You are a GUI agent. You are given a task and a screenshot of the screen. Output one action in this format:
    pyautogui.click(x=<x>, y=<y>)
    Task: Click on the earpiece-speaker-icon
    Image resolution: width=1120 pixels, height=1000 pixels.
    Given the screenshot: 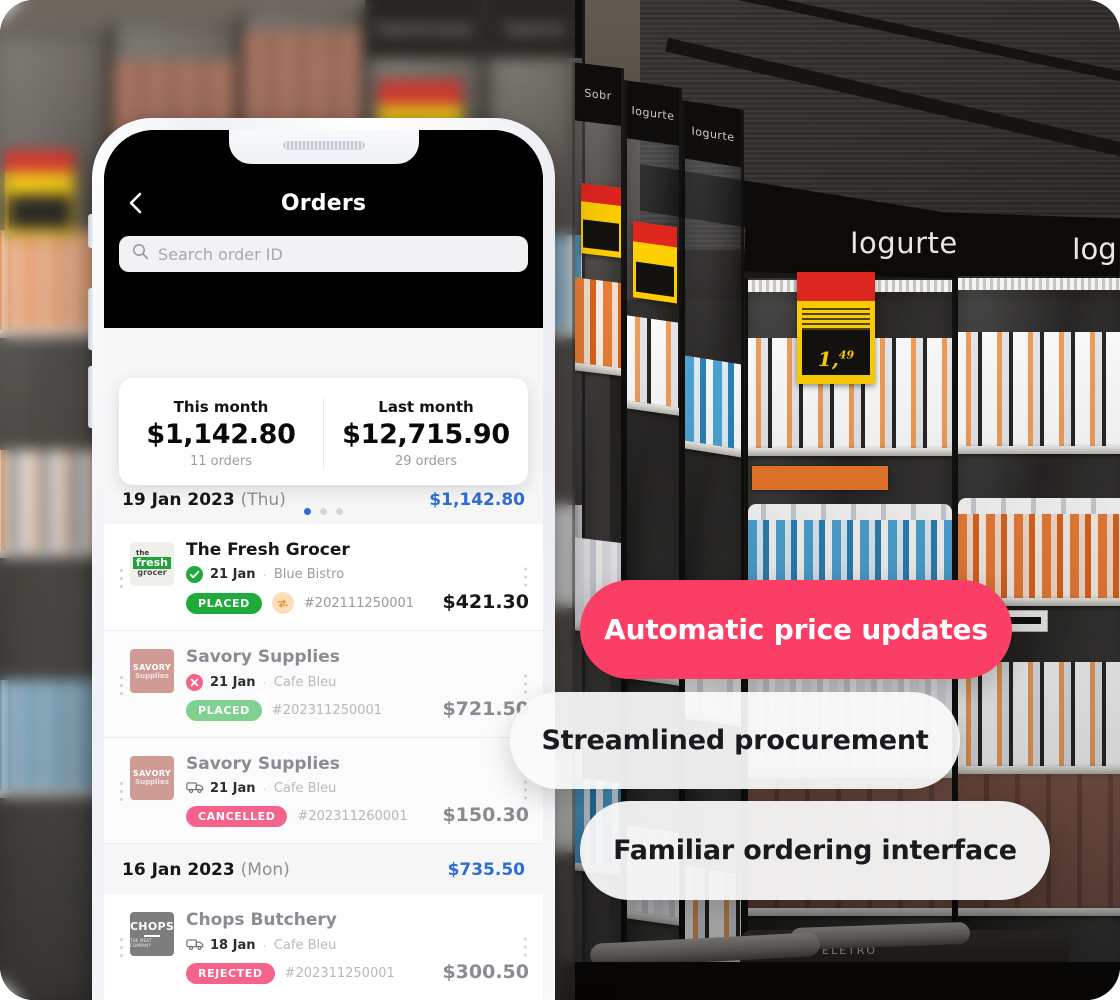 What is the action you would take?
    pyautogui.click(x=323, y=145)
    